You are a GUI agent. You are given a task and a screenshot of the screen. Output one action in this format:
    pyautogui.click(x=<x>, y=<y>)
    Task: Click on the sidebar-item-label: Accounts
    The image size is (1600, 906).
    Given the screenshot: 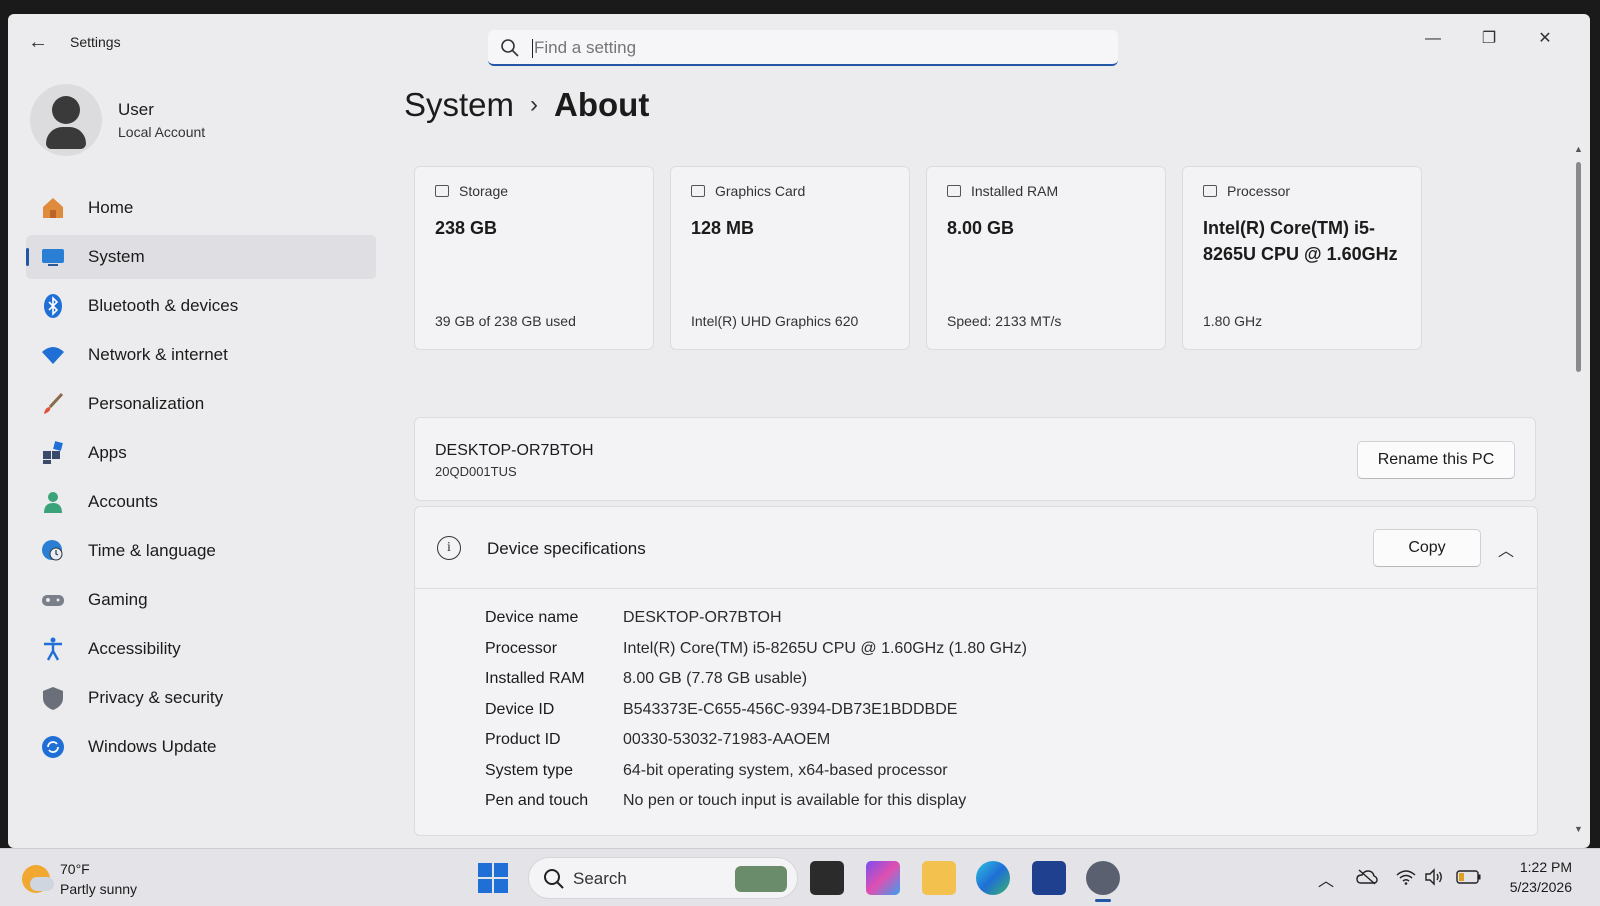 What is the action you would take?
    pyautogui.click(x=123, y=501)
    